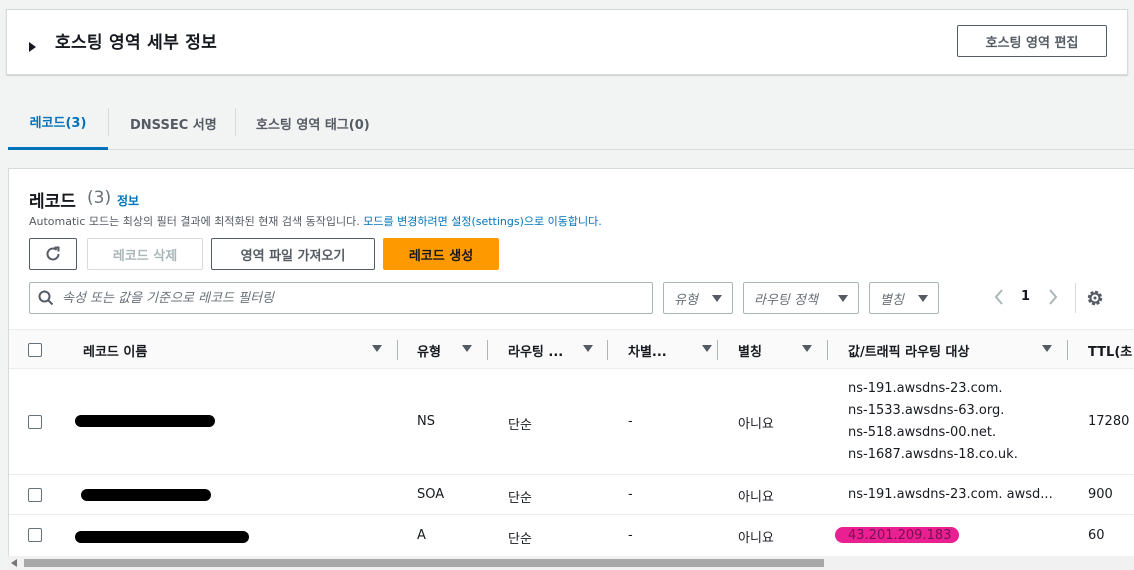 This screenshot has width=1134, height=570. What do you see at coordinates (900, 535) in the screenshot?
I see `record-value: 43.201.209.183` at bounding box center [900, 535].